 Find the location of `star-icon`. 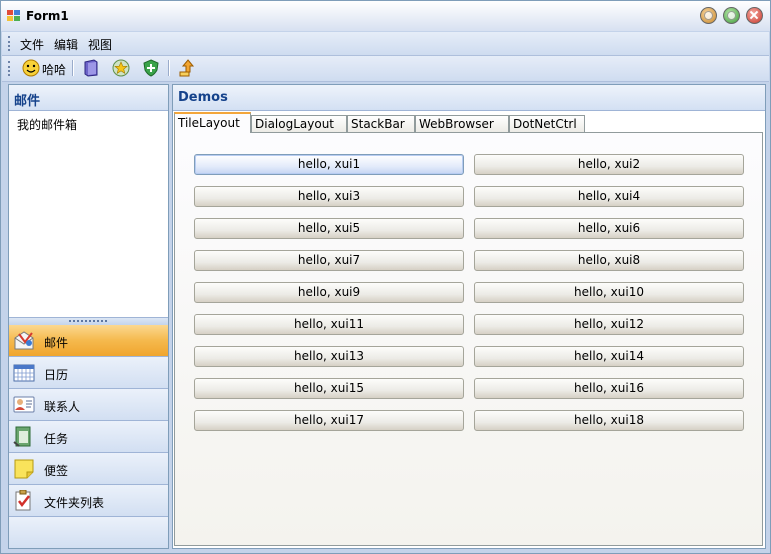

star-icon is located at coordinates (121, 68).